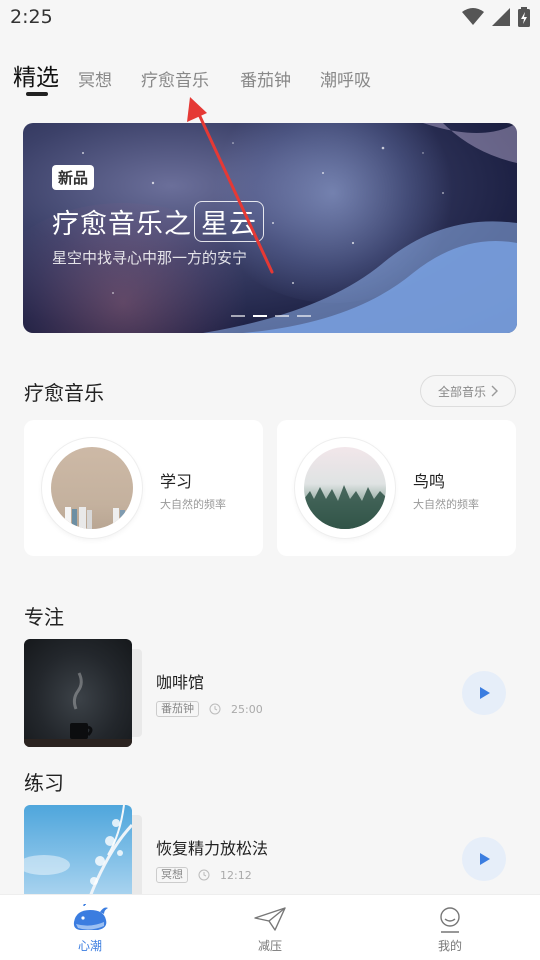 The height and width of the screenshot is (960, 540). Describe the element at coordinates (271, 316) in the screenshot. I see `carousel-dots` at that location.